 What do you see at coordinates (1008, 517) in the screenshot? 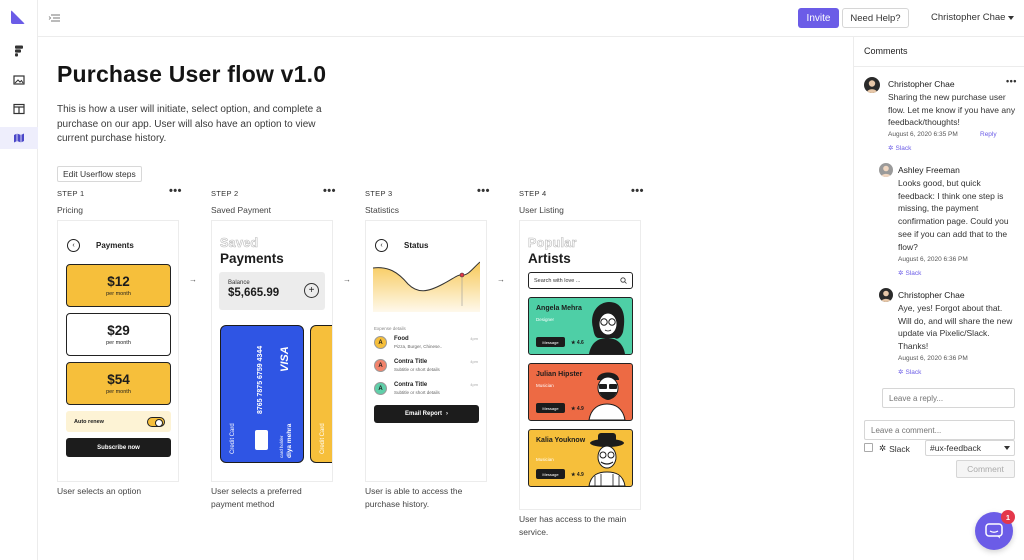
I see `notification-badge: 1` at bounding box center [1008, 517].